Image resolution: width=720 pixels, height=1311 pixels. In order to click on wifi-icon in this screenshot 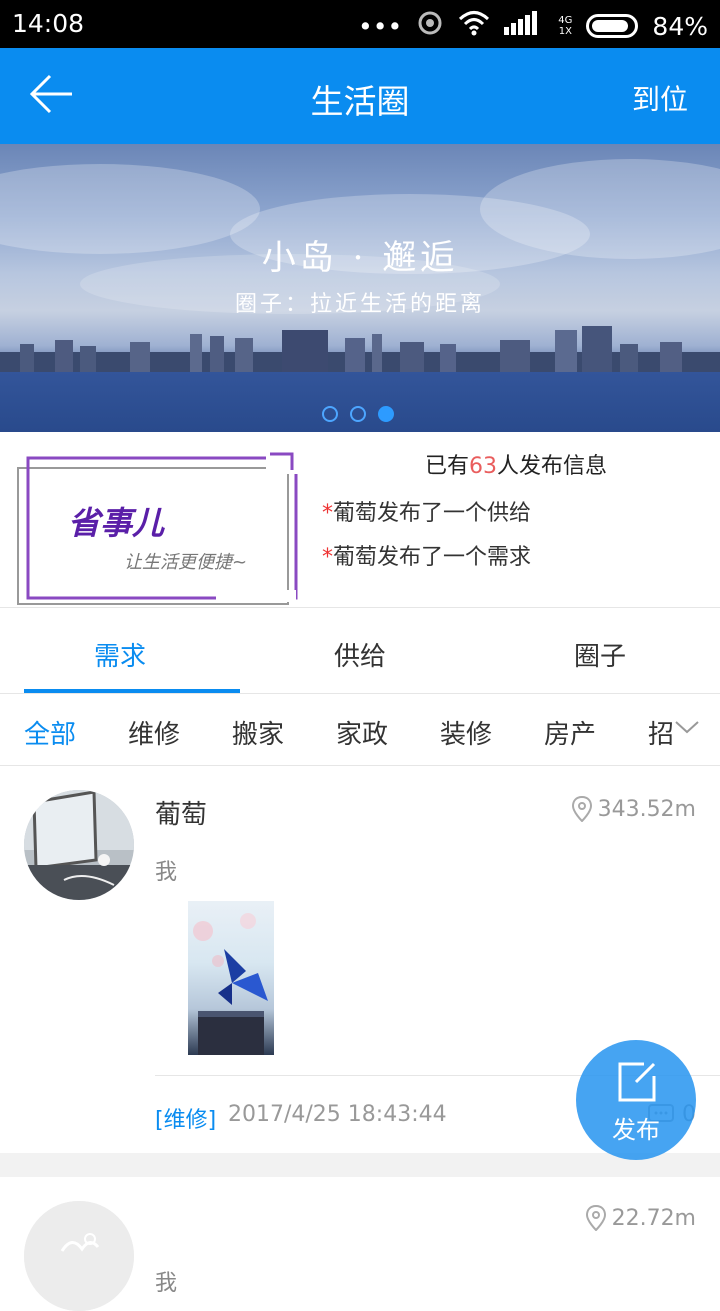, I will do `click(474, 26)`.